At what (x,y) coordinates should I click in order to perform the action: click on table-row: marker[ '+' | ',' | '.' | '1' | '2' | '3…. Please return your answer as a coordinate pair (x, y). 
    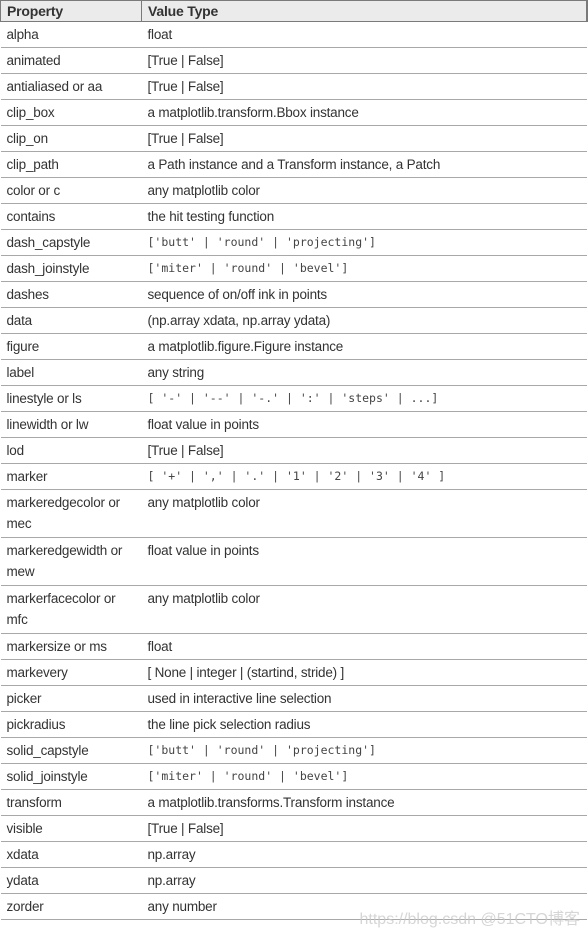
    Looking at the image, I should click on (293, 476).